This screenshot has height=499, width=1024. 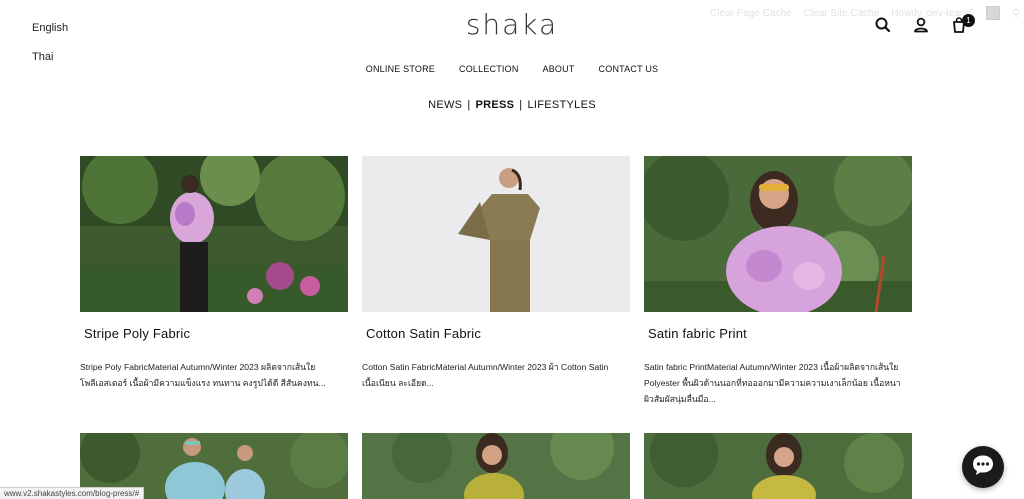 What do you see at coordinates (992, 13) in the screenshot?
I see `admin-avatar` at bounding box center [992, 13].